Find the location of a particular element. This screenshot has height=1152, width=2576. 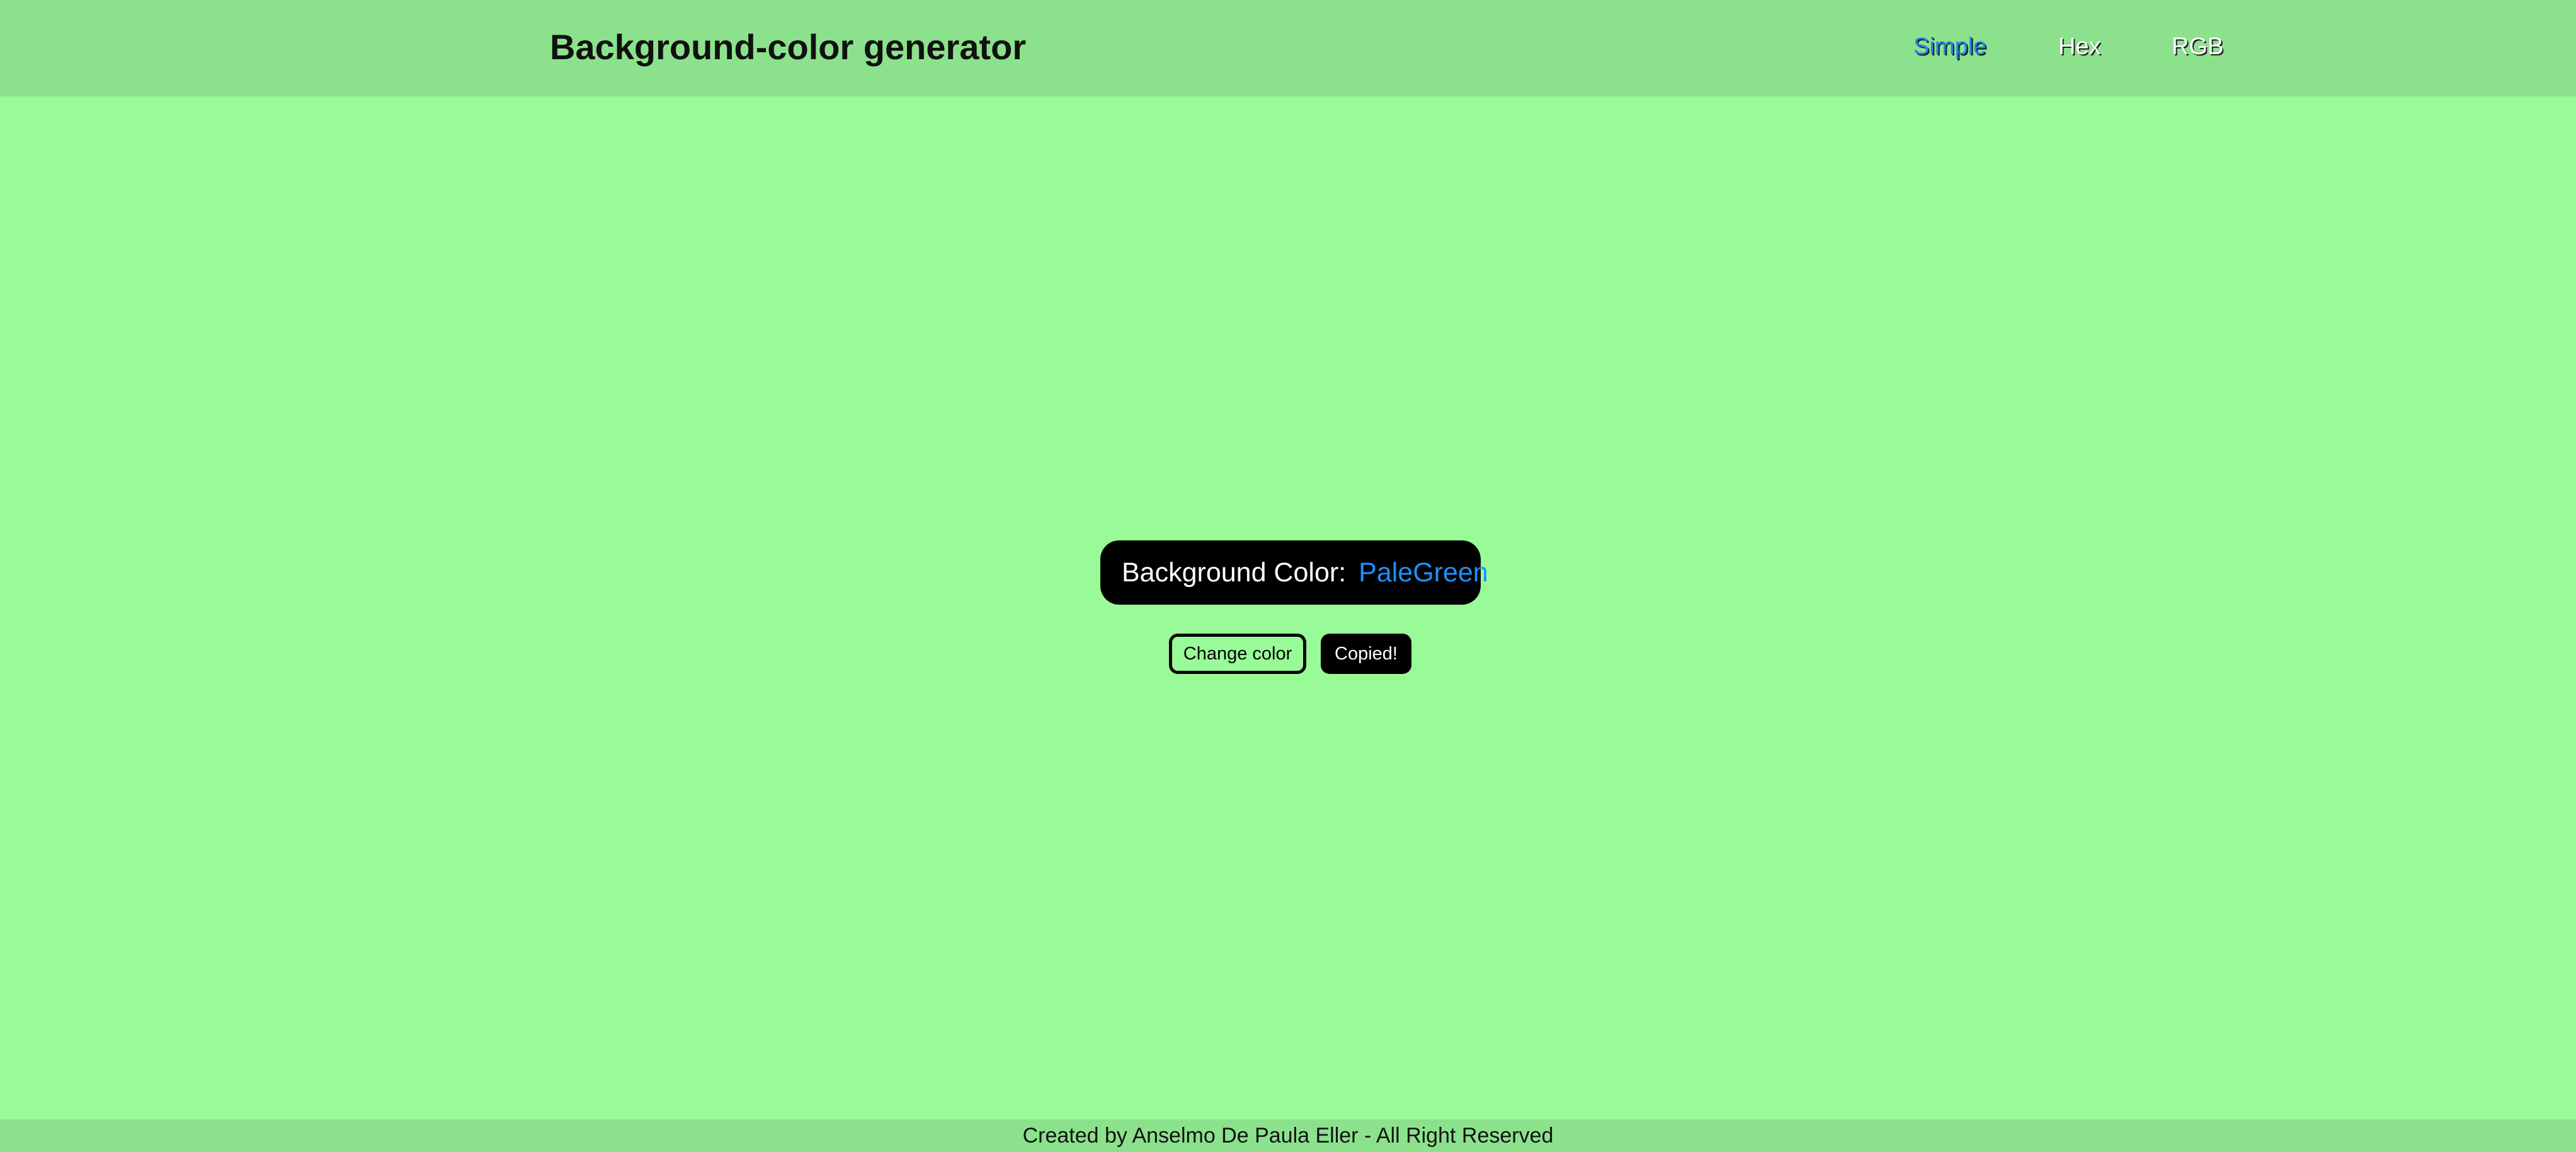

color-label: Background Color: is located at coordinates (1234, 572).